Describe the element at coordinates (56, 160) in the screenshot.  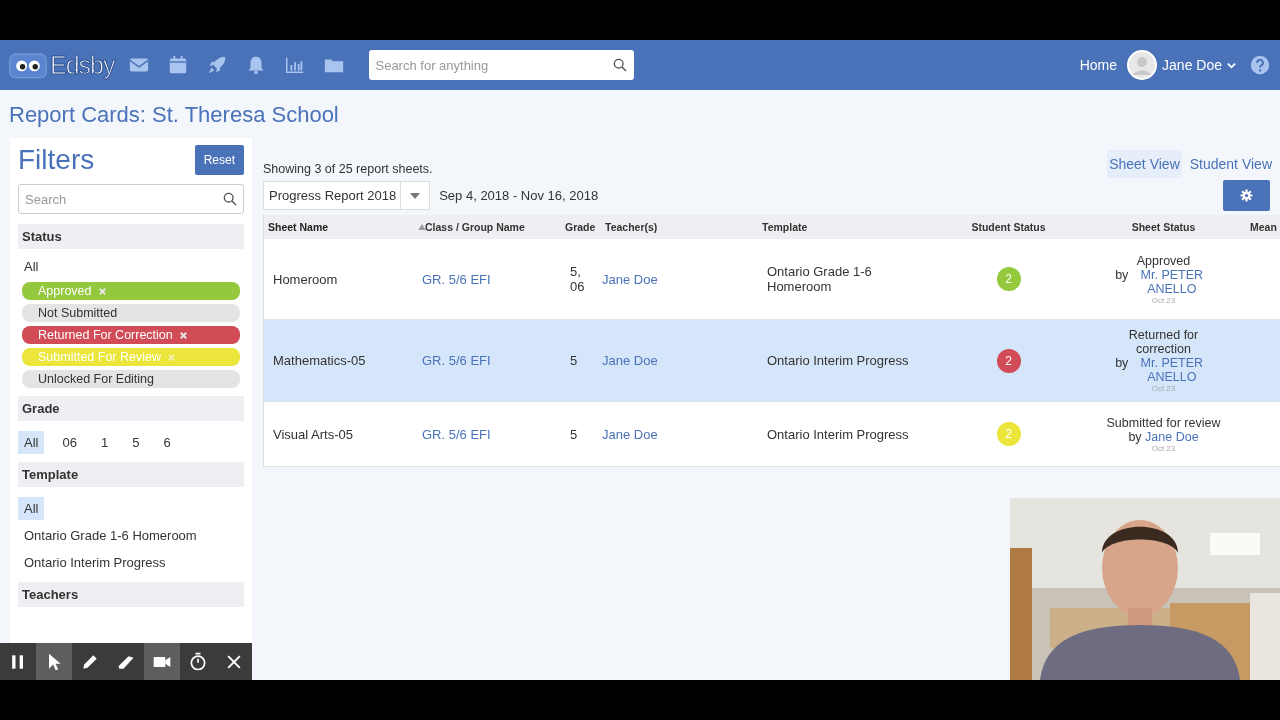
I see `filters-title: Filters` at that location.